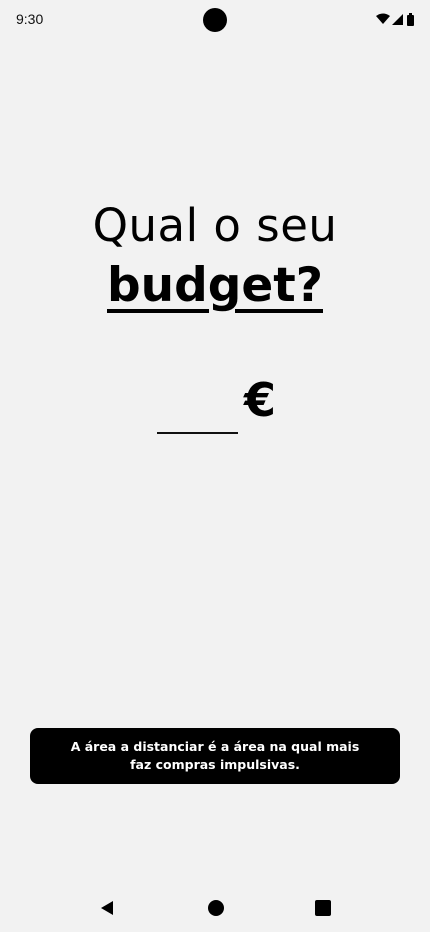  I want to click on budget-input, so click(197, 410).